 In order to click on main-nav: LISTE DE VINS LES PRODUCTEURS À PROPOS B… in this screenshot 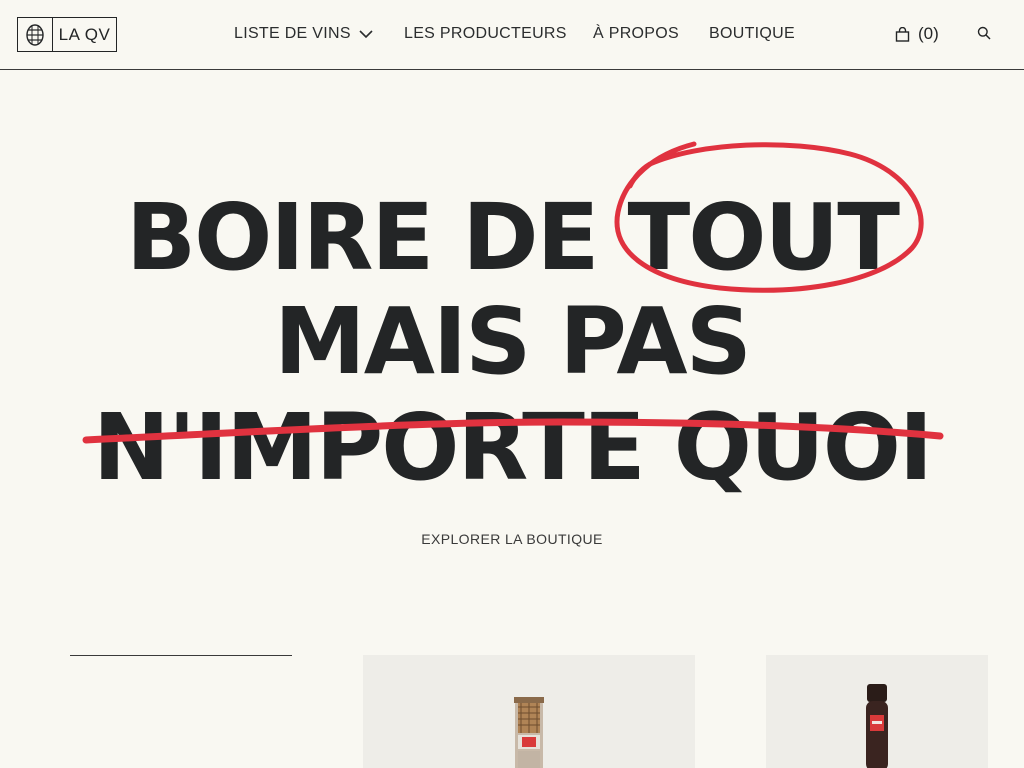, I will do `click(512, 34)`.